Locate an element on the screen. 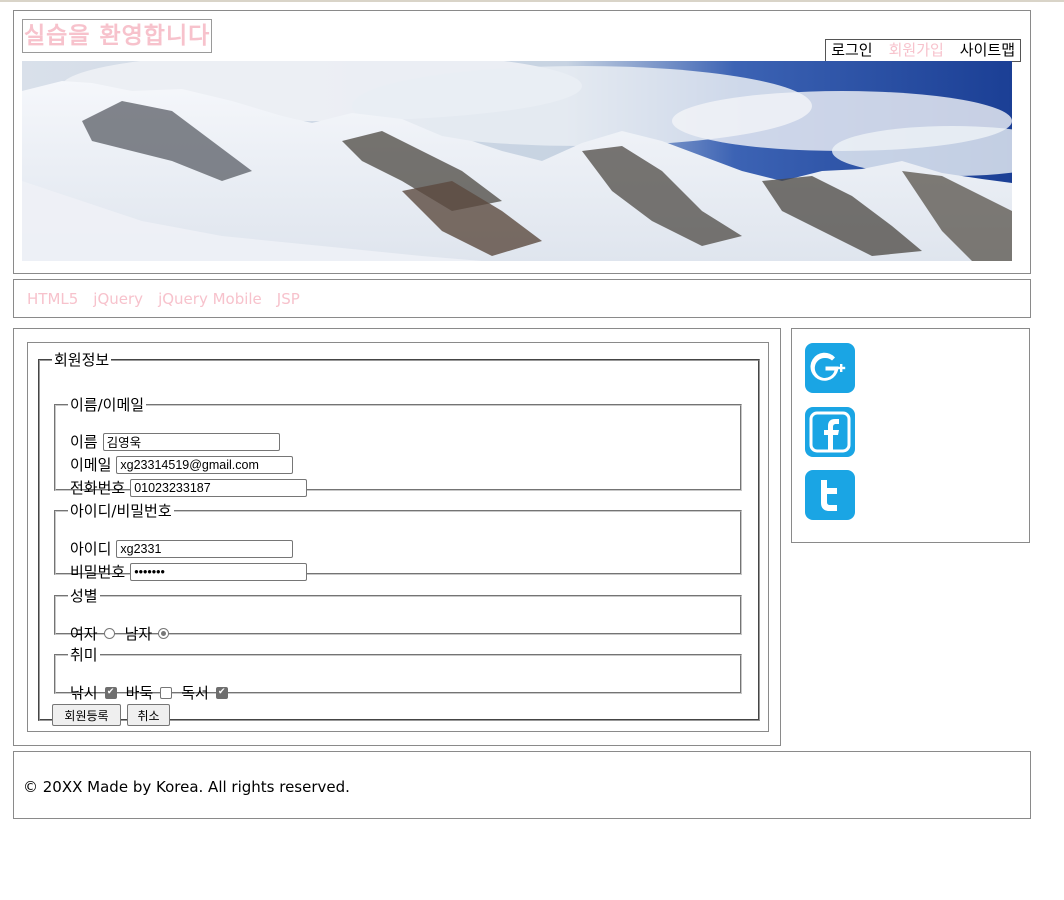  female-label: 여자 is located at coordinates (84, 634).